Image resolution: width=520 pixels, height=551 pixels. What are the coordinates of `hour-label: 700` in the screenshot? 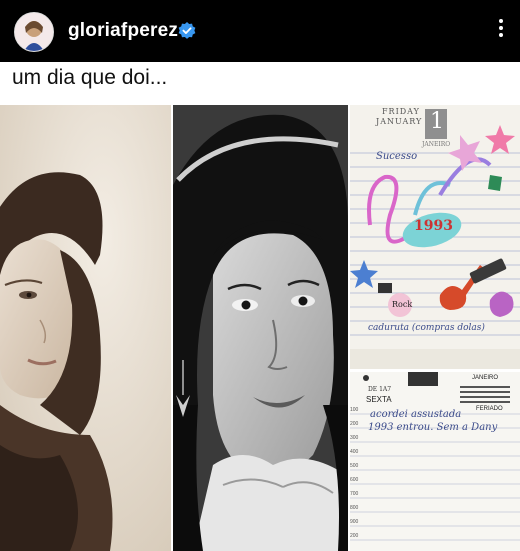 It's located at (354, 494).